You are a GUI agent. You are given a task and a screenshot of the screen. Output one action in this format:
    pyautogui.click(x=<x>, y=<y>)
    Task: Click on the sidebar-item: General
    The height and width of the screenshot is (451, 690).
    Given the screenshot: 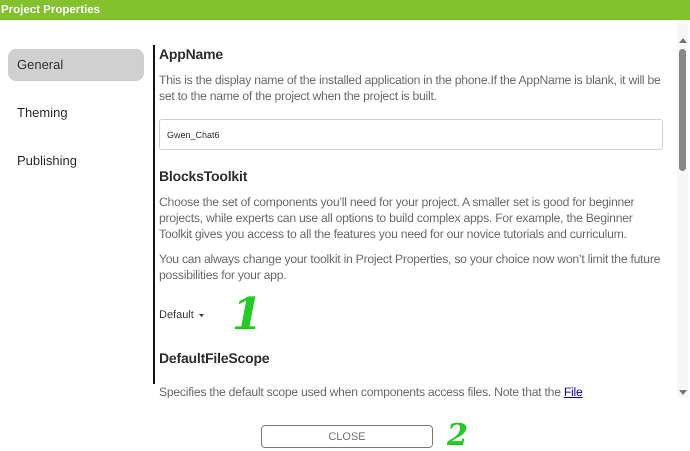 What is the action you would take?
    pyautogui.click(x=76, y=65)
    